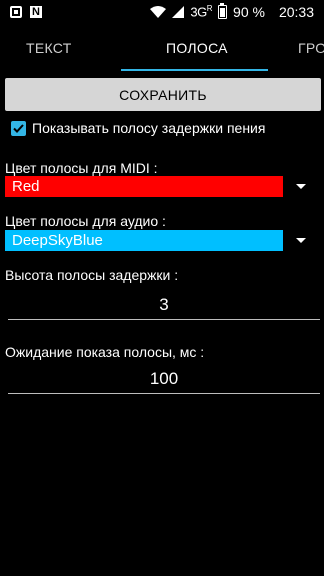 Image resolution: width=324 pixels, height=576 pixels. Describe the element at coordinates (223, 11) in the screenshot. I see `battery-icon` at that location.